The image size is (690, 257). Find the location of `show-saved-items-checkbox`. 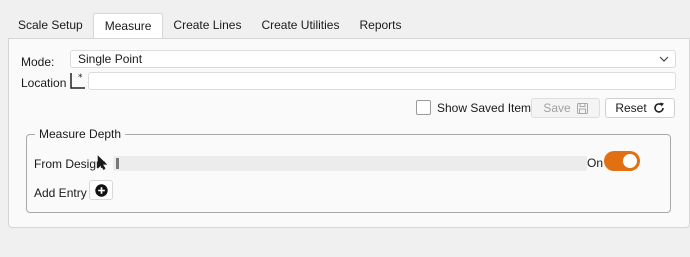

show-saved-items-checkbox is located at coordinates (423, 107).